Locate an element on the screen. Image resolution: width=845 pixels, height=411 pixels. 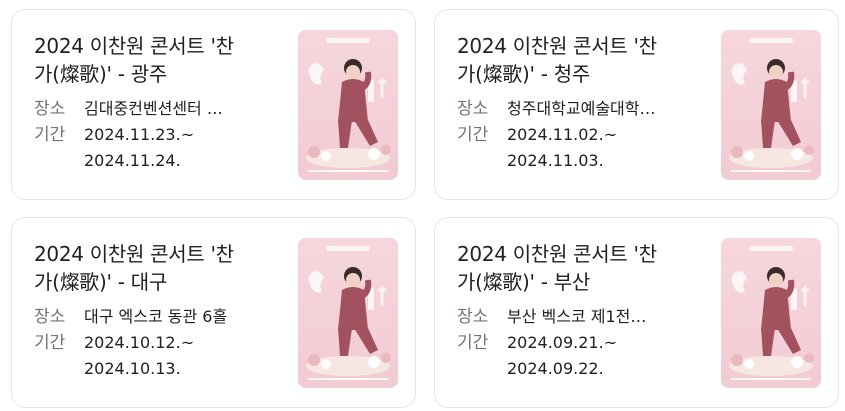
period-end: 2024.10.13. is located at coordinates (132, 368).